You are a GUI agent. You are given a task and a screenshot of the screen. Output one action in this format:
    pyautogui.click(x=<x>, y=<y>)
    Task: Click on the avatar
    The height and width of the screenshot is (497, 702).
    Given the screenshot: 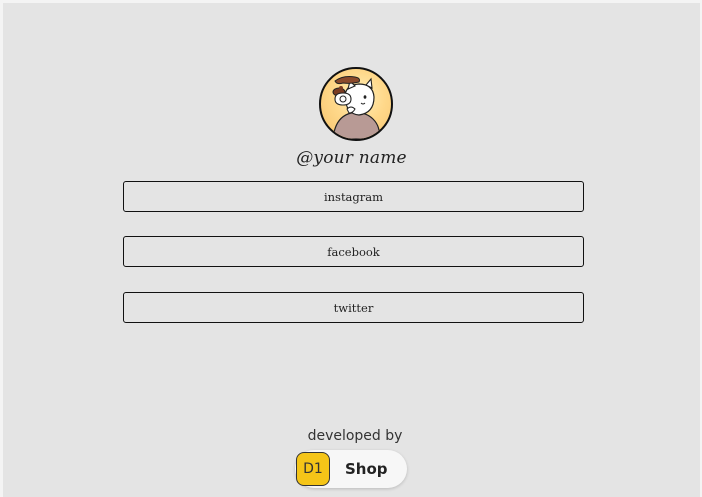 What is the action you would take?
    pyautogui.click(x=356, y=104)
    